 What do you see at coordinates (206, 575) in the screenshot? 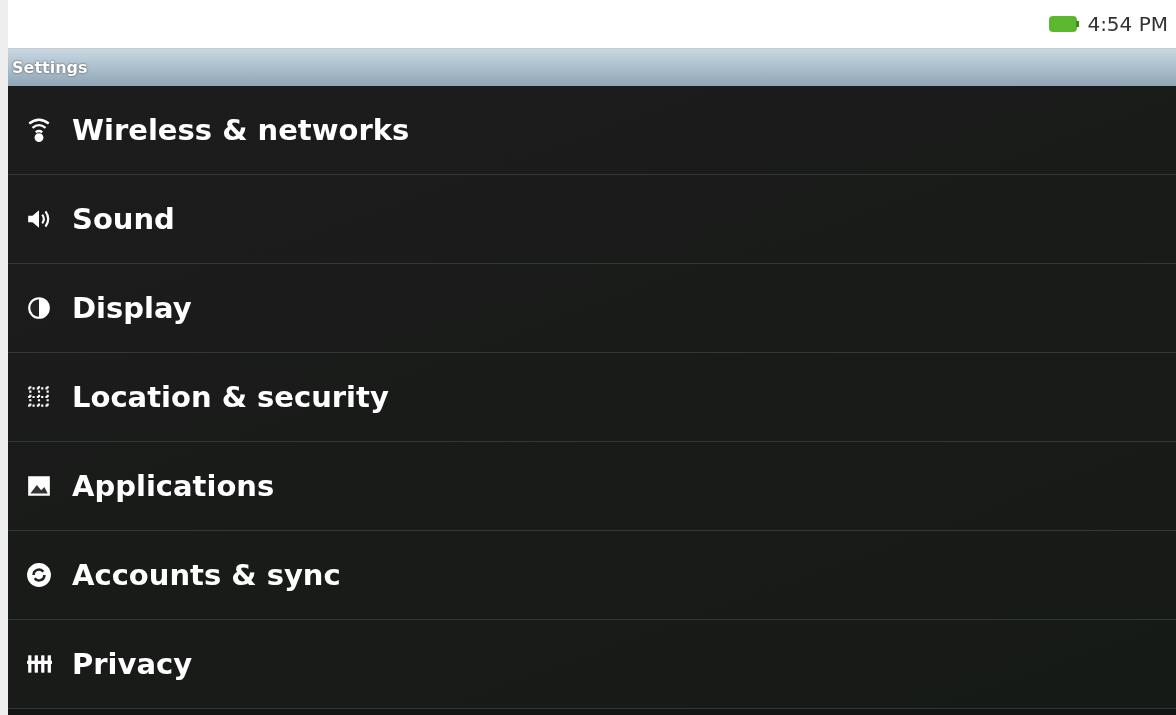
I see `settings-label: Accounts & sync` at bounding box center [206, 575].